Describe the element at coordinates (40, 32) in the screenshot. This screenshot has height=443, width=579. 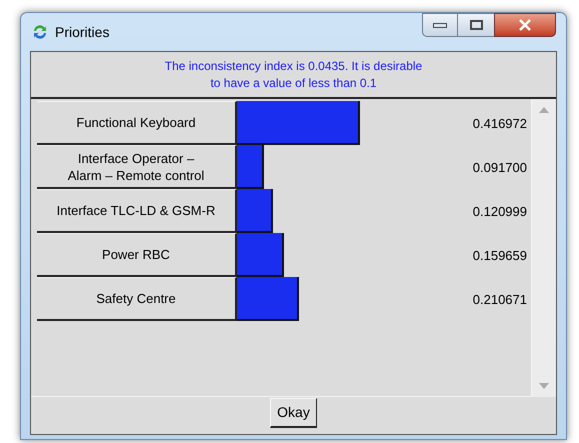
I see `refresh-icon` at that location.